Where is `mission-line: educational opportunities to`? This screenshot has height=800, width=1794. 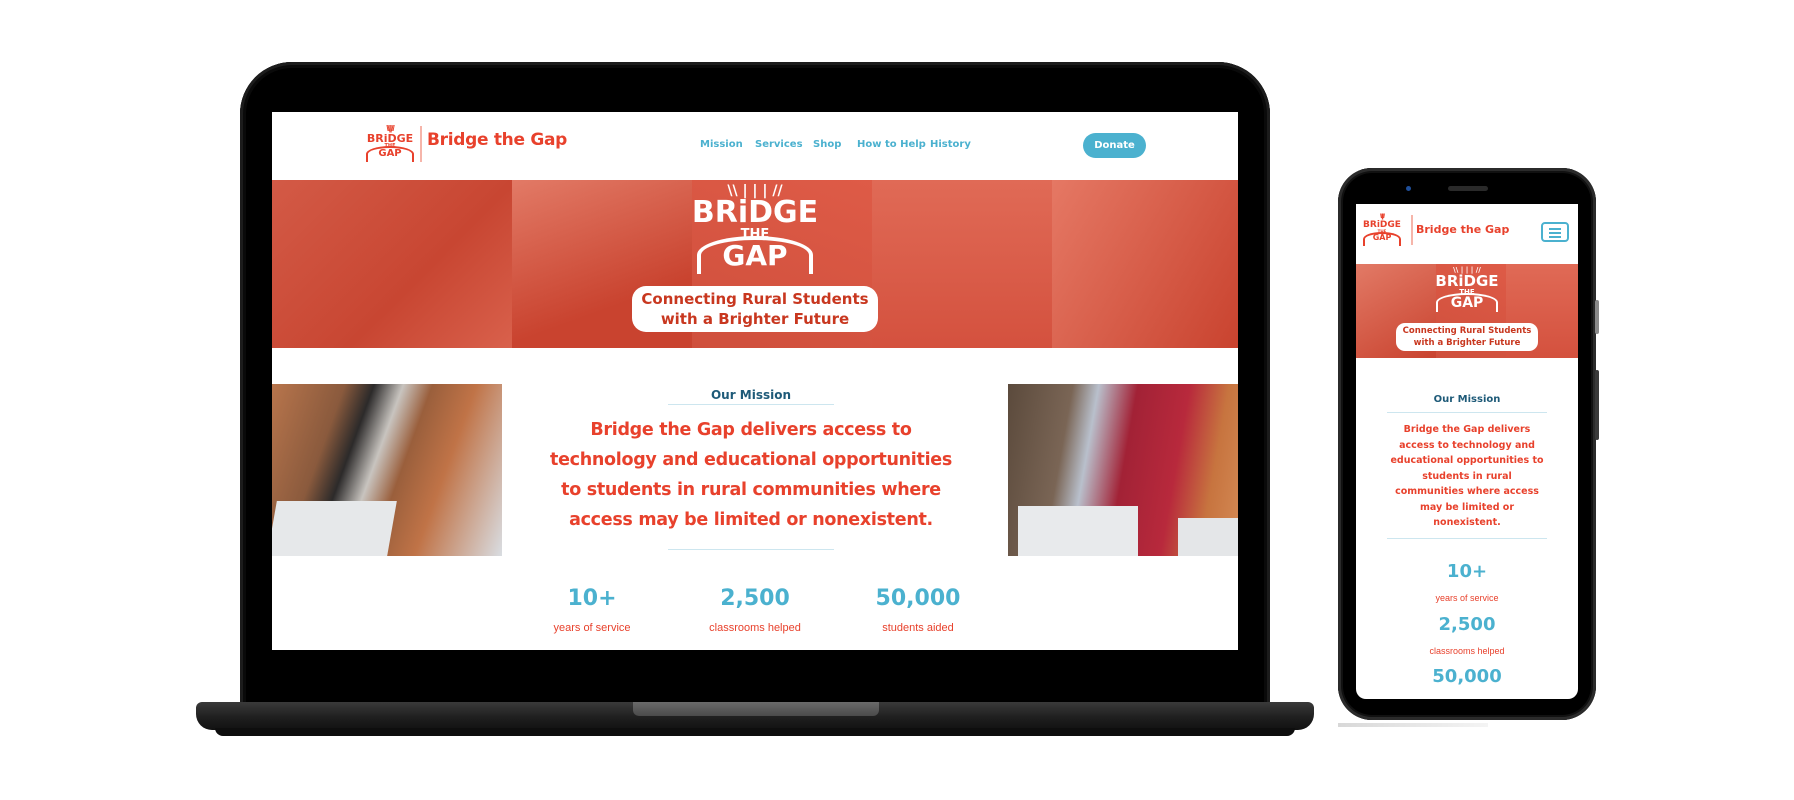 mission-line: educational opportunities to is located at coordinates (1467, 460).